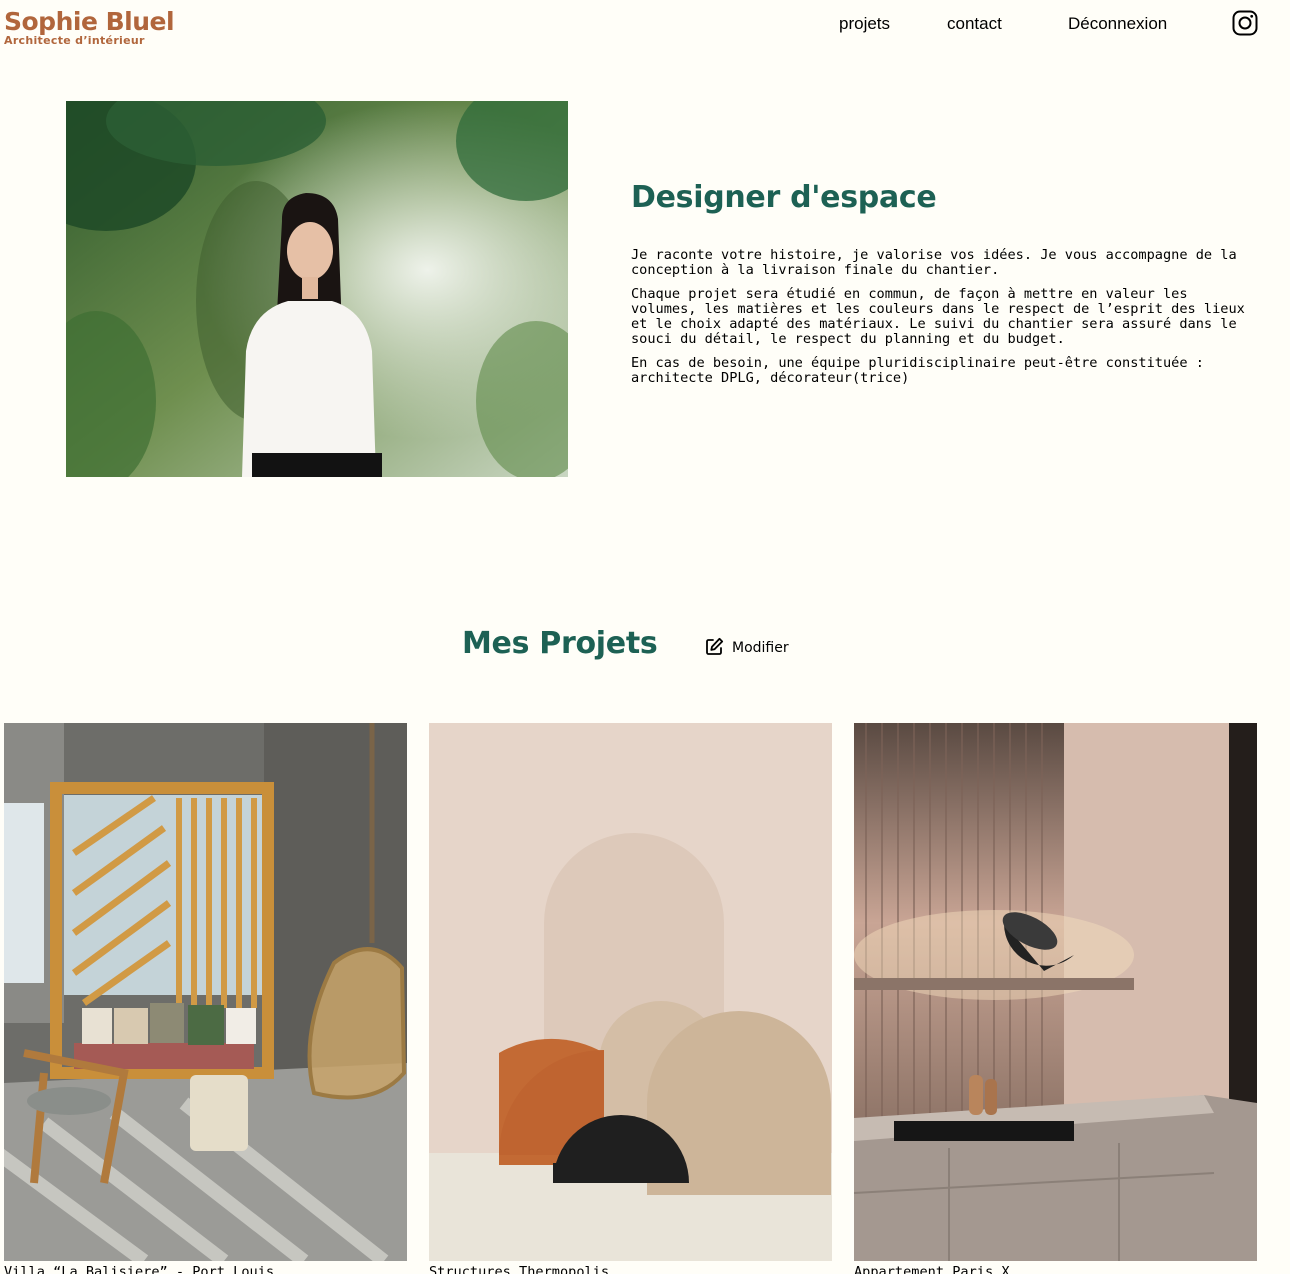  Describe the element at coordinates (560, 643) in the screenshot. I see `projects-title: Mes Projets` at that location.